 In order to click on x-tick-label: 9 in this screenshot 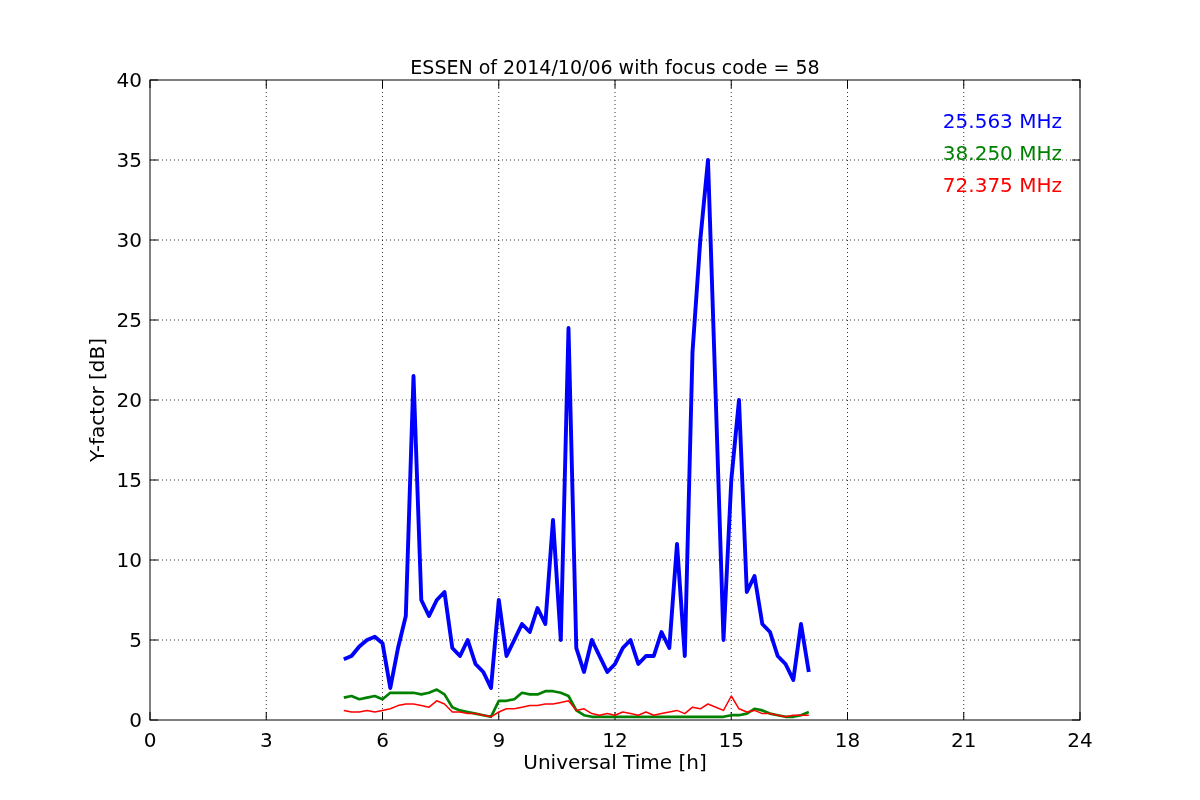, I will do `click(499, 740)`.